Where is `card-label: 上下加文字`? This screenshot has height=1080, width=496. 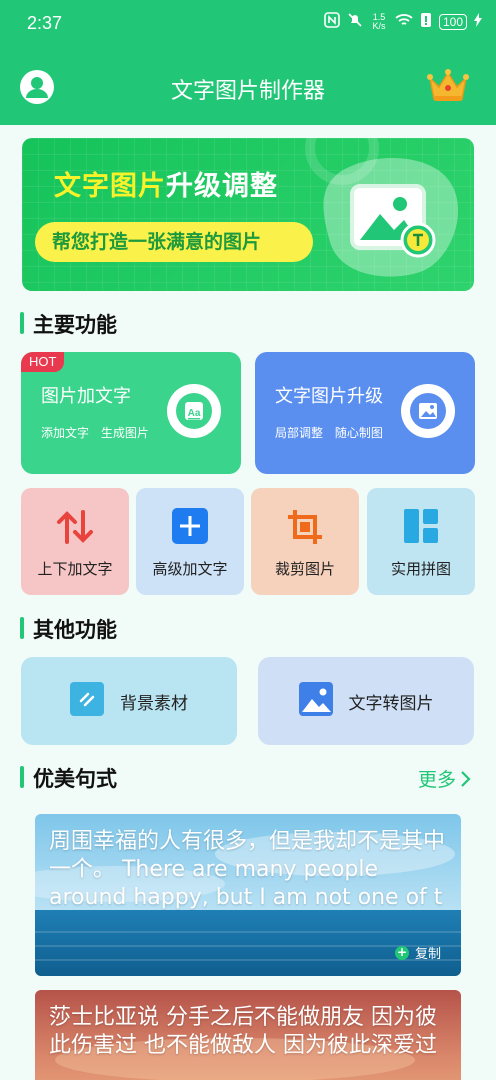 card-label: 上下加文字 is located at coordinates (75, 569).